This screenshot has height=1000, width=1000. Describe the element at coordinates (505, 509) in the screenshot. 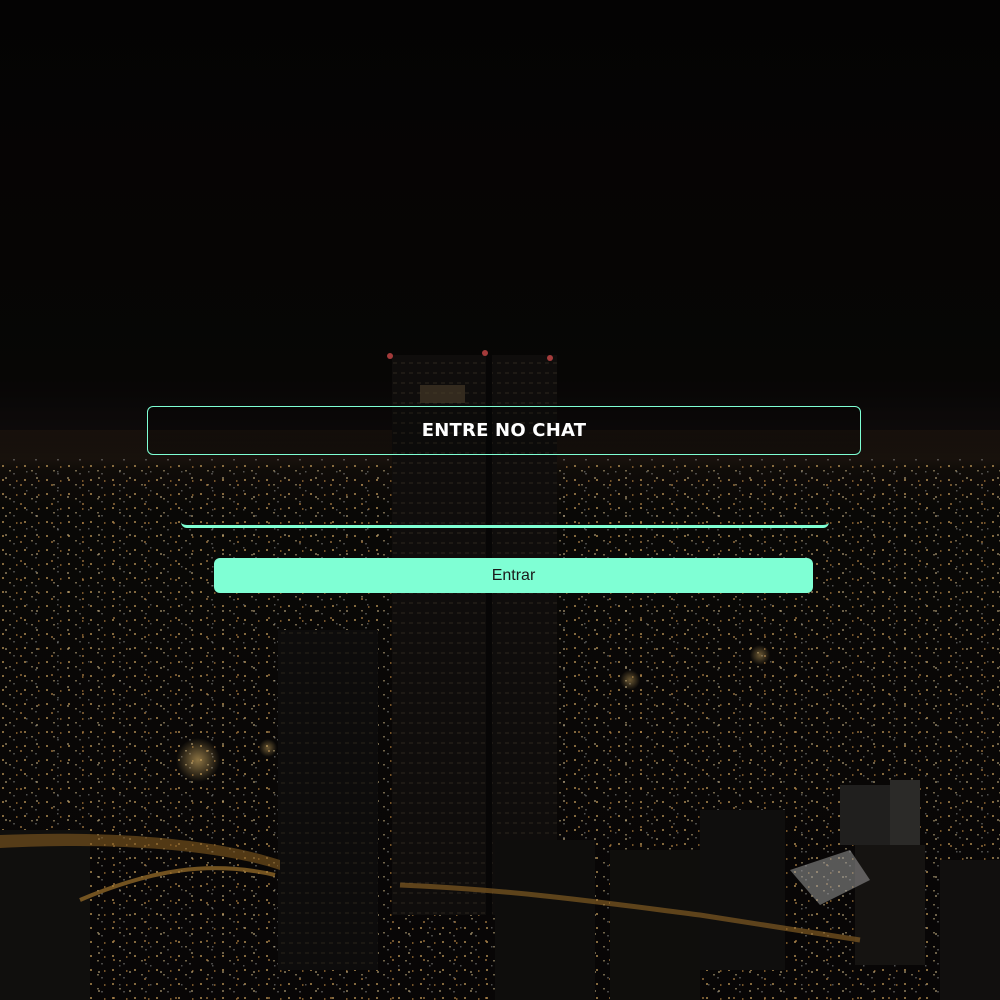

I see `name-input` at that location.